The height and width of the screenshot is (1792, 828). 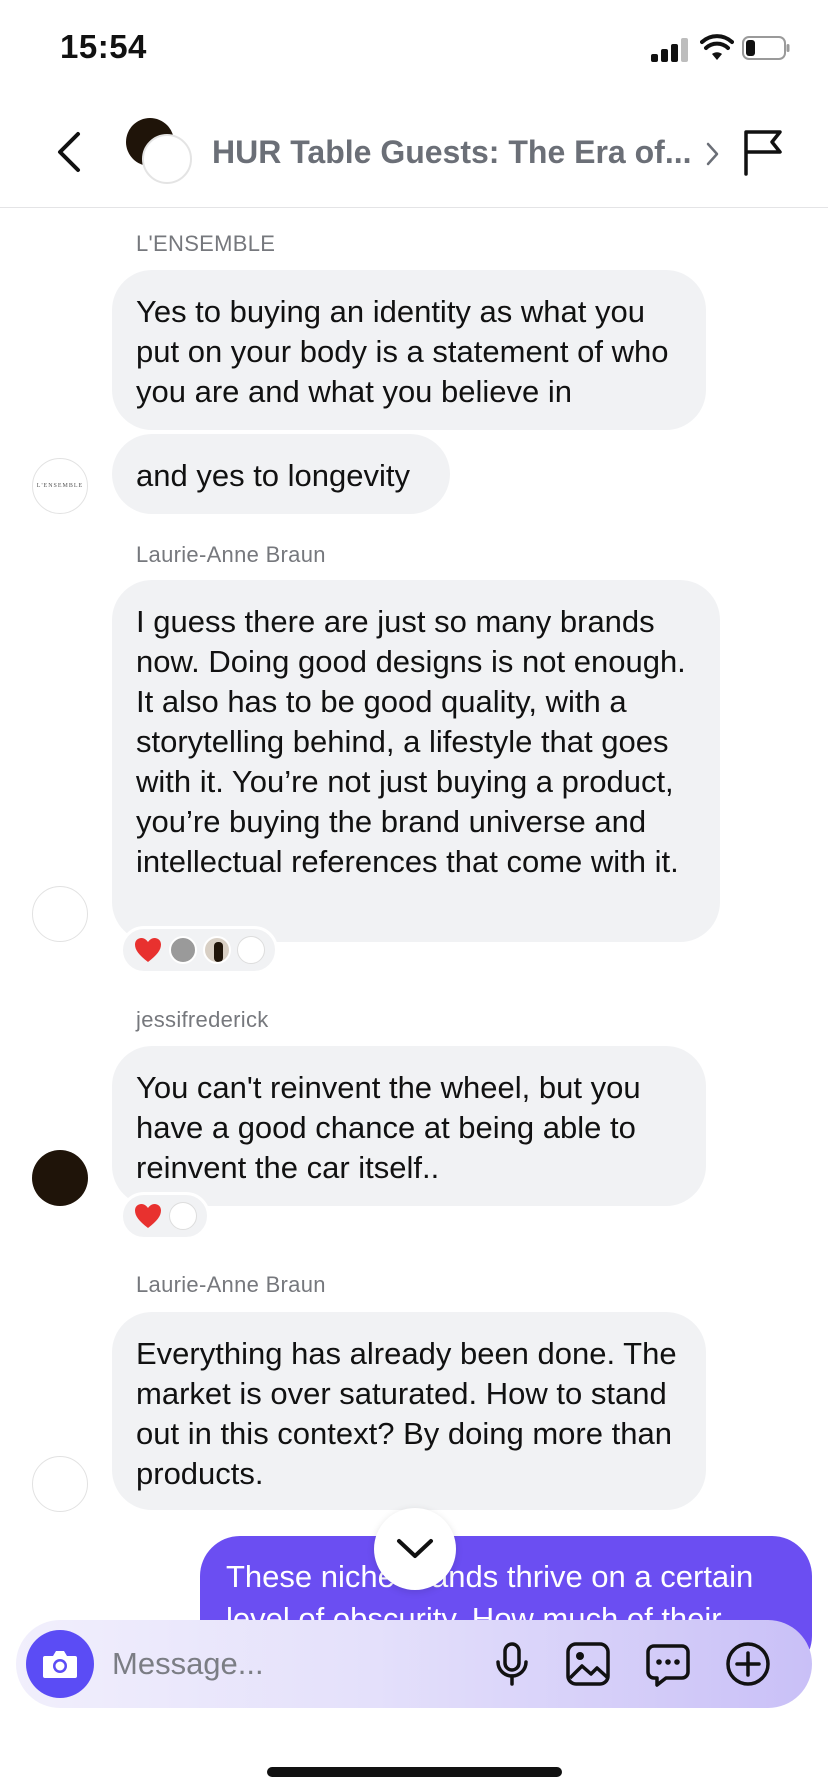 What do you see at coordinates (202, 1019) in the screenshot?
I see `sender-name: jessifrederick` at bounding box center [202, 1019].